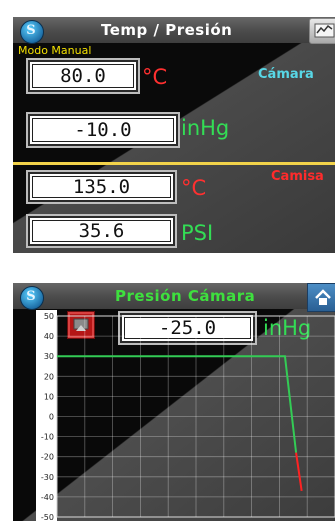  Describe the element at coordinates (297, 176) in the screenshot. I see `jacket-label: Camisa` at that location.